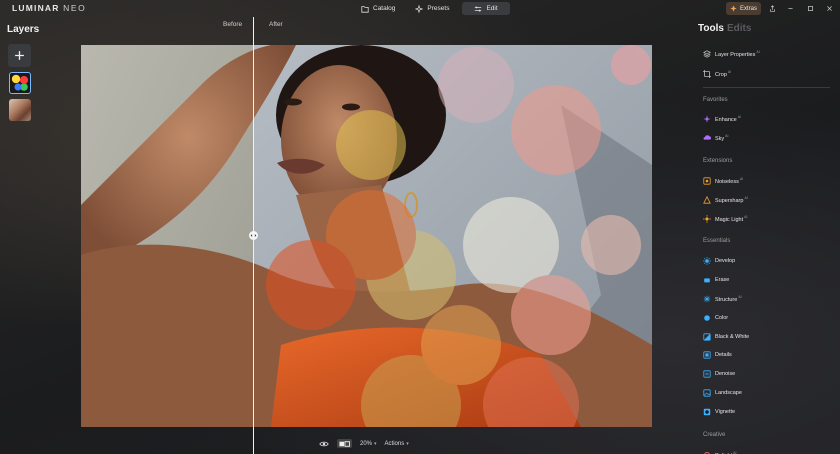 The image size is (840, 454). What do you see at coordinates (733, 8) in the screenshot?
I see `extras-icon` at bounding box center [733, 8].